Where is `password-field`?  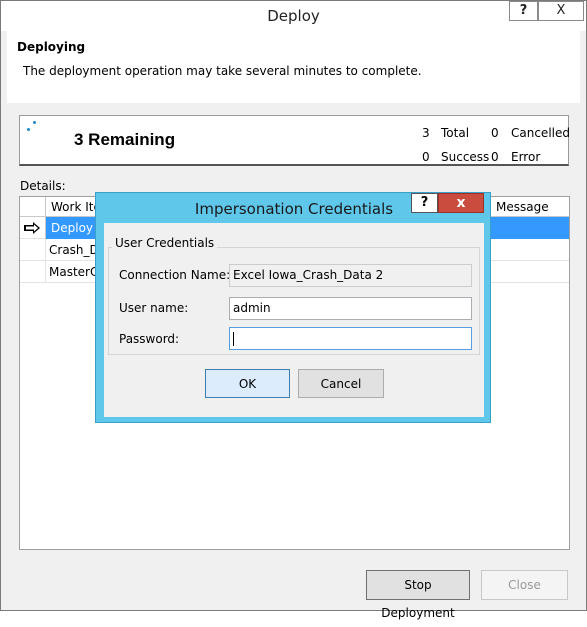 password-field is located at coordinates (350, 338).